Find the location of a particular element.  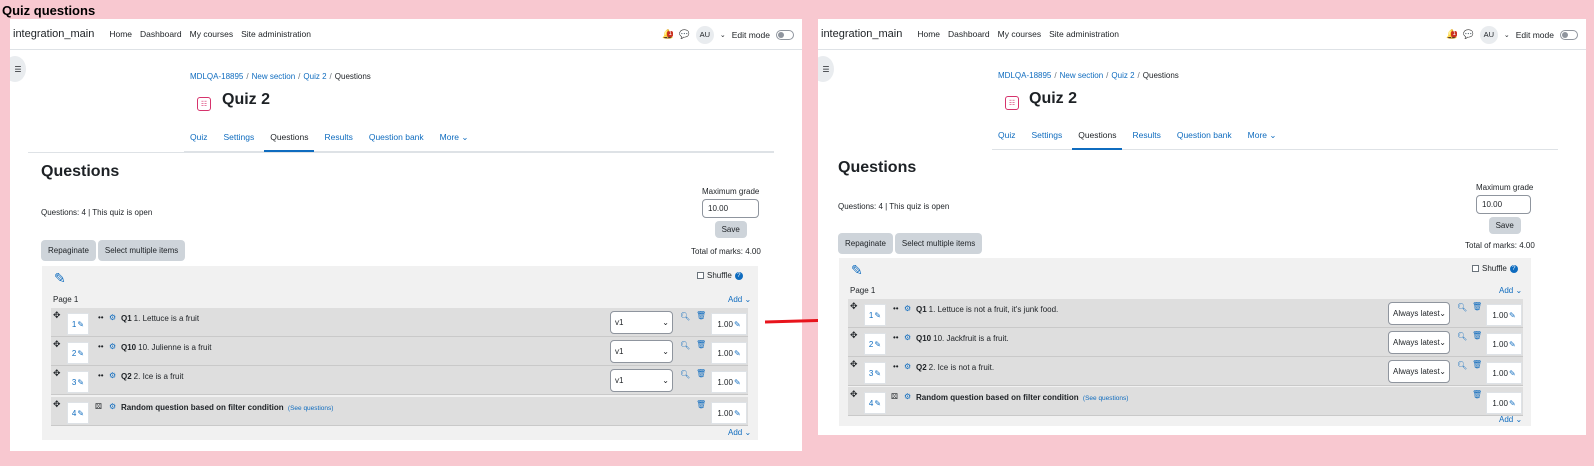

tab-question-bank: Question bank is located at coordinates (1204, 139).